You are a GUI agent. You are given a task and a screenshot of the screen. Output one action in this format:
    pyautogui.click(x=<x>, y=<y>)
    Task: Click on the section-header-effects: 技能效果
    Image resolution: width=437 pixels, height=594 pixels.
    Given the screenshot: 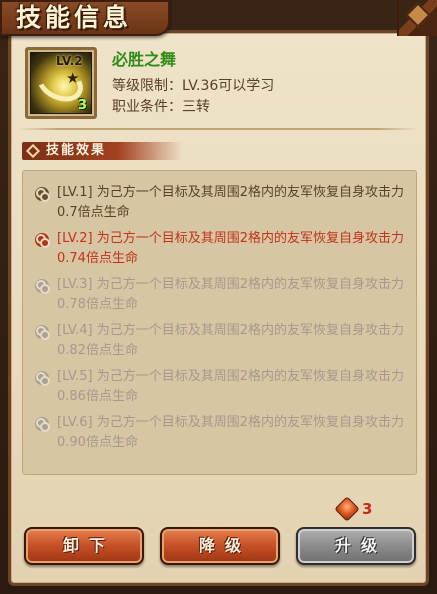 What is the action you would take?
    pyautogui.click(x=102, y=151)
    